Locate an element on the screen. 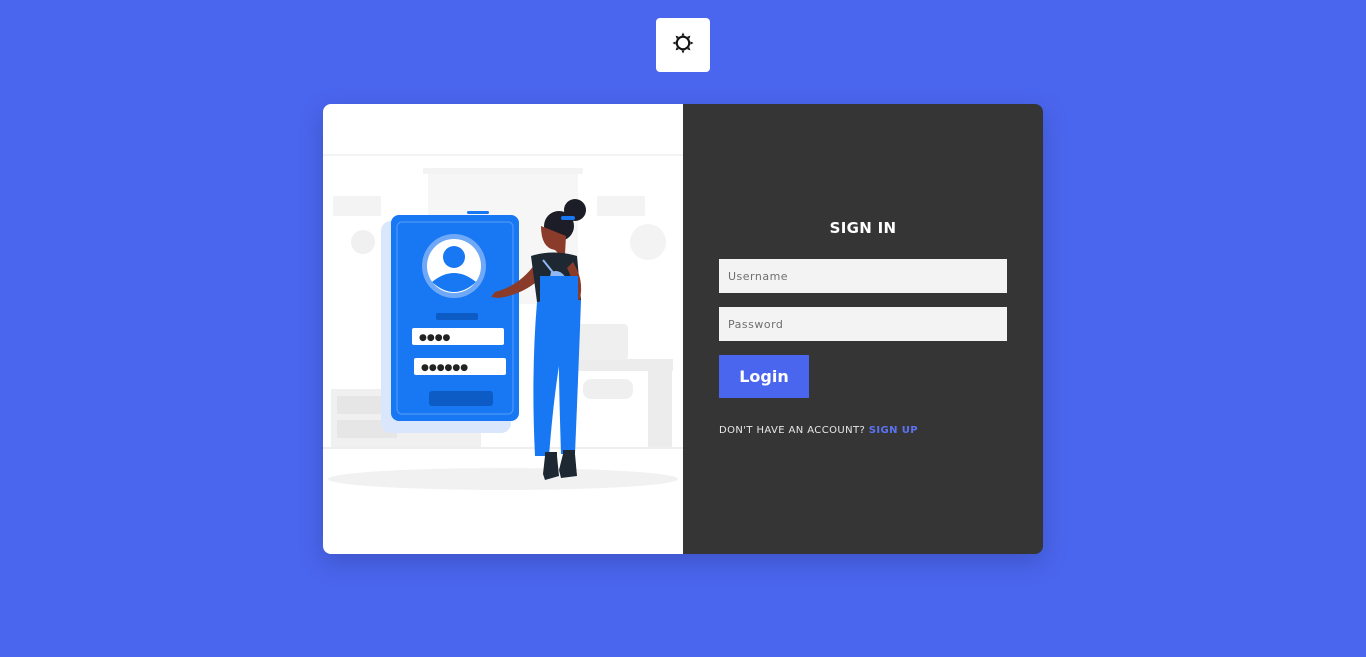 The image size is (1366, 657). signup-prompt: DON'T HAVE AN ACCOUNT? SIGN UP is located at coordinates (818, 430).